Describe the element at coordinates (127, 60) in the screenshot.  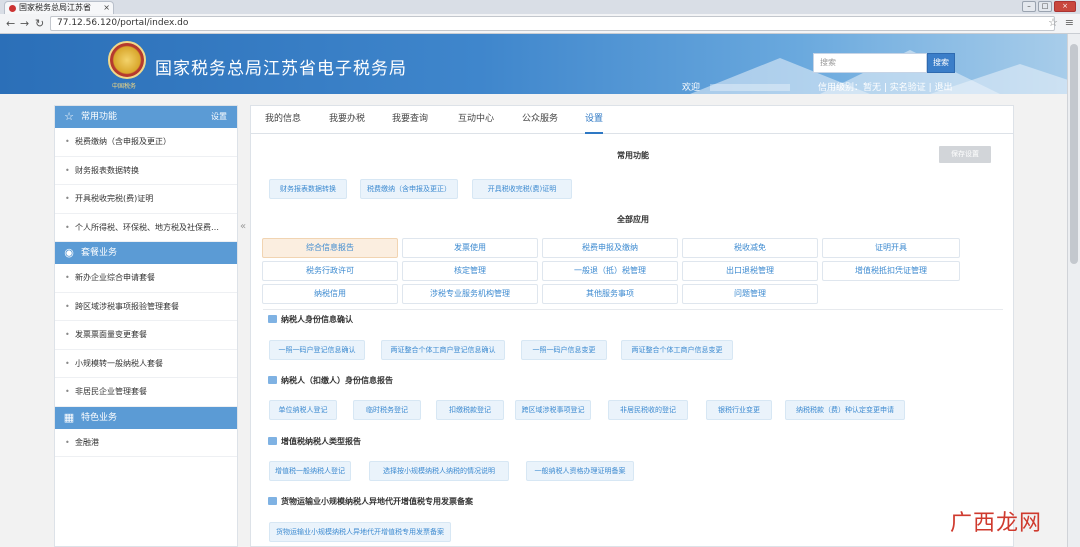
I see `tax-emblem-logo` at that location.